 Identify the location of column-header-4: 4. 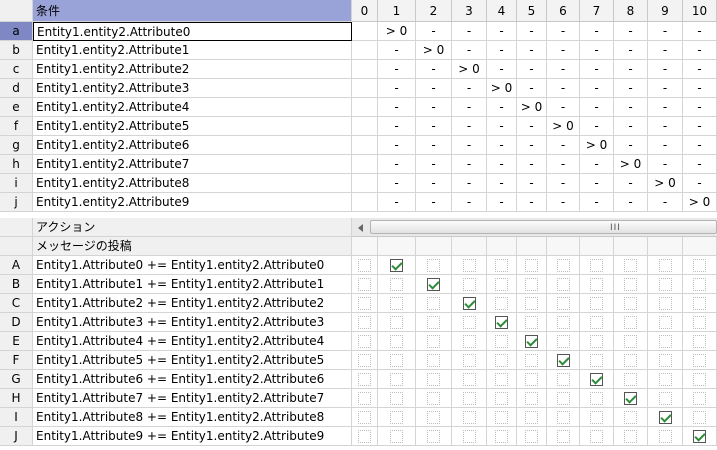
(502, 11).